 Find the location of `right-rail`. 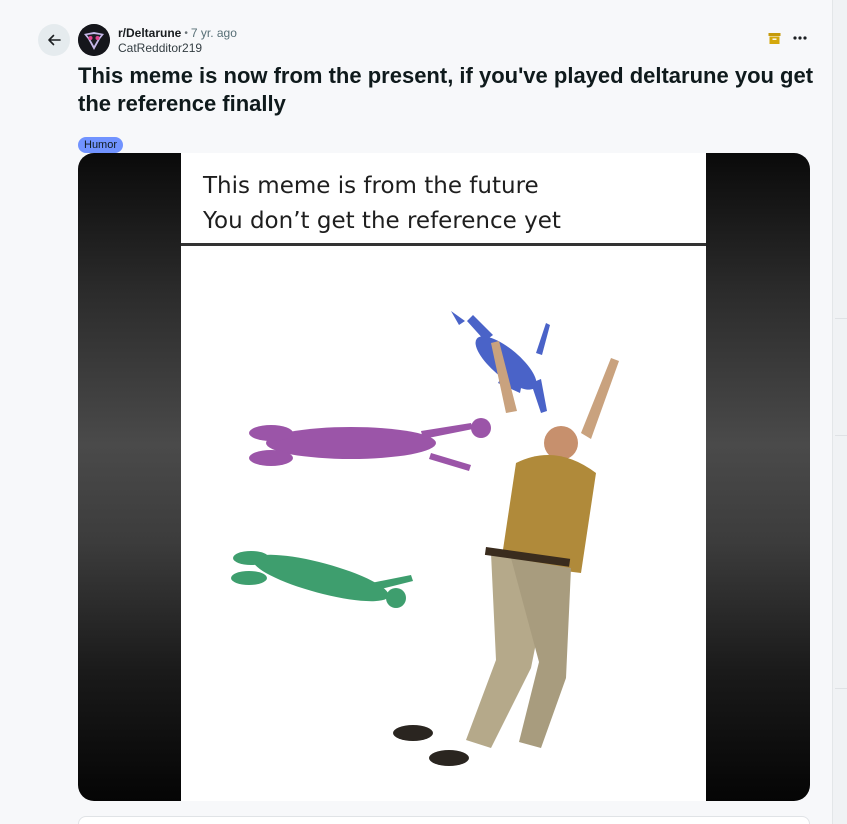

right-rail is located at coordinates (839, 412).